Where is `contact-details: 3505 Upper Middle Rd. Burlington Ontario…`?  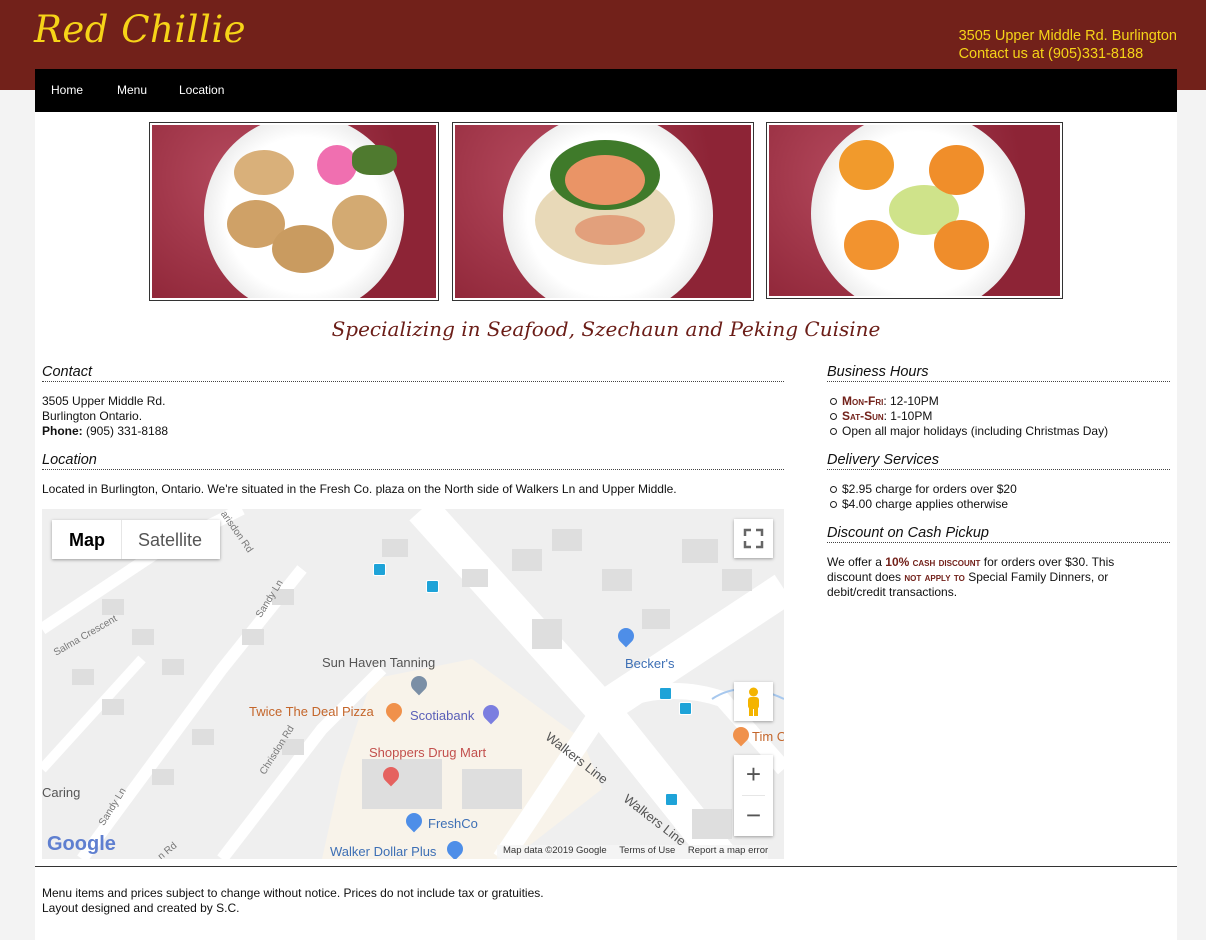 contact-details: 3505 Upper Middle Rd. Burlington Ontario… is located at coordinates (105, 416).